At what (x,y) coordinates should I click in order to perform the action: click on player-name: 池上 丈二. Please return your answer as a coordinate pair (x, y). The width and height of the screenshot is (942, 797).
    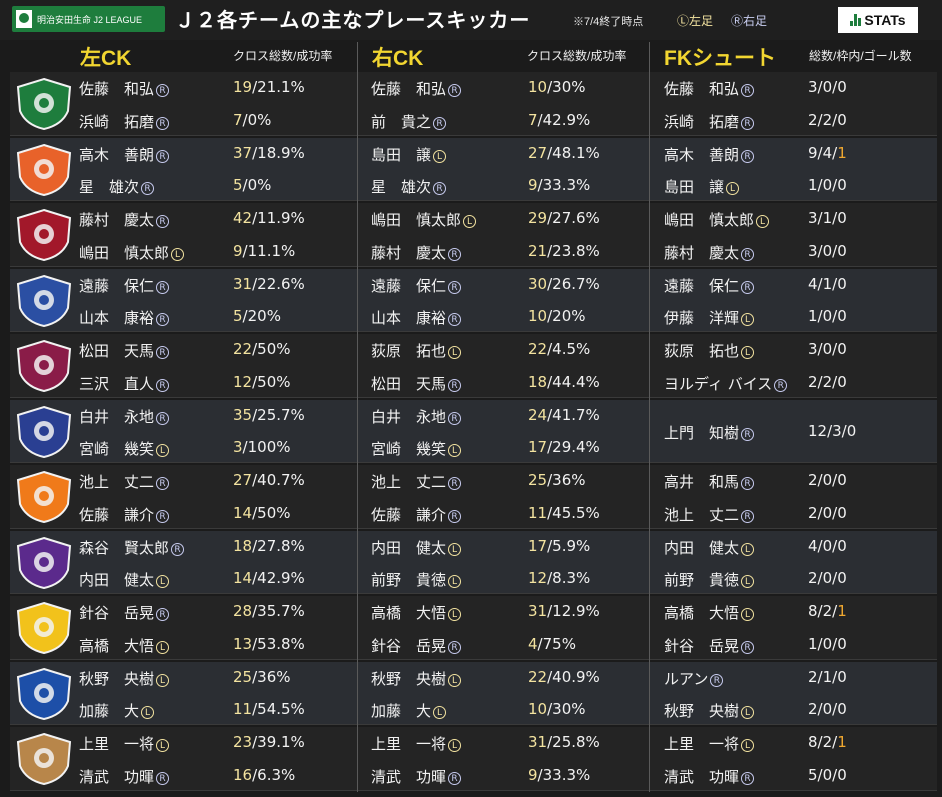
    Looking at the image, I should click on (409, 482).